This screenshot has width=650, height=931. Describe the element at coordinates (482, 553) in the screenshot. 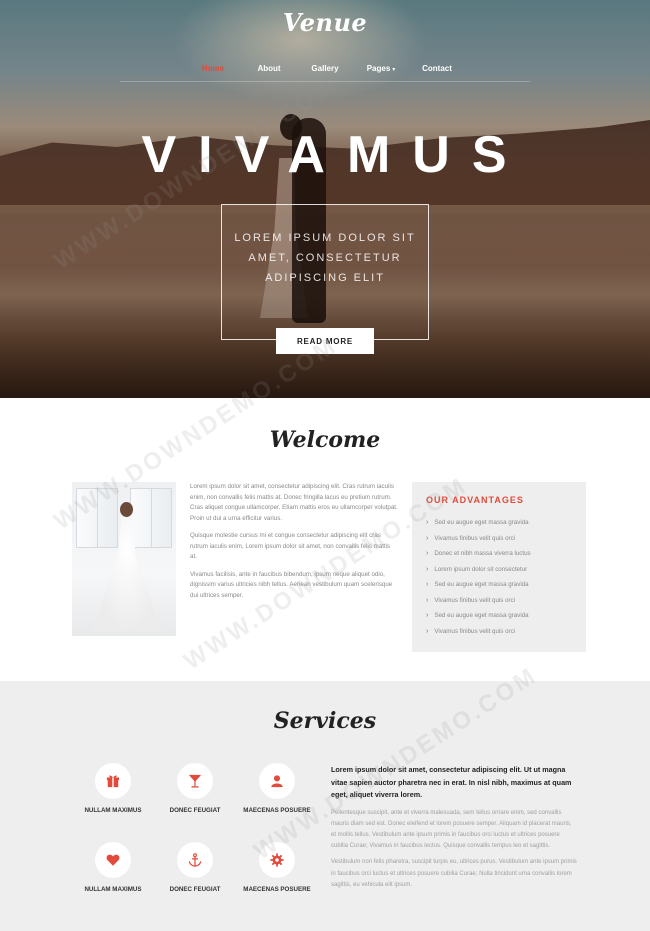

I see `advantage-label: Donec et nibh massa viverra luctus` at that location.